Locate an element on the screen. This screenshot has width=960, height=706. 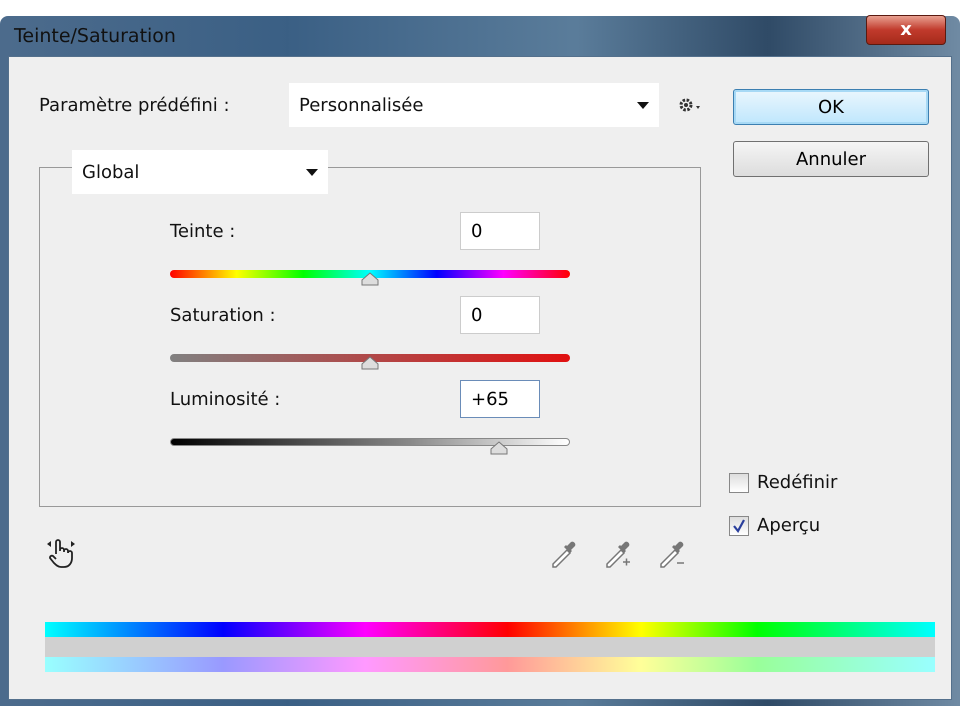
value-field: +65 is located at coordinates (500, 399).